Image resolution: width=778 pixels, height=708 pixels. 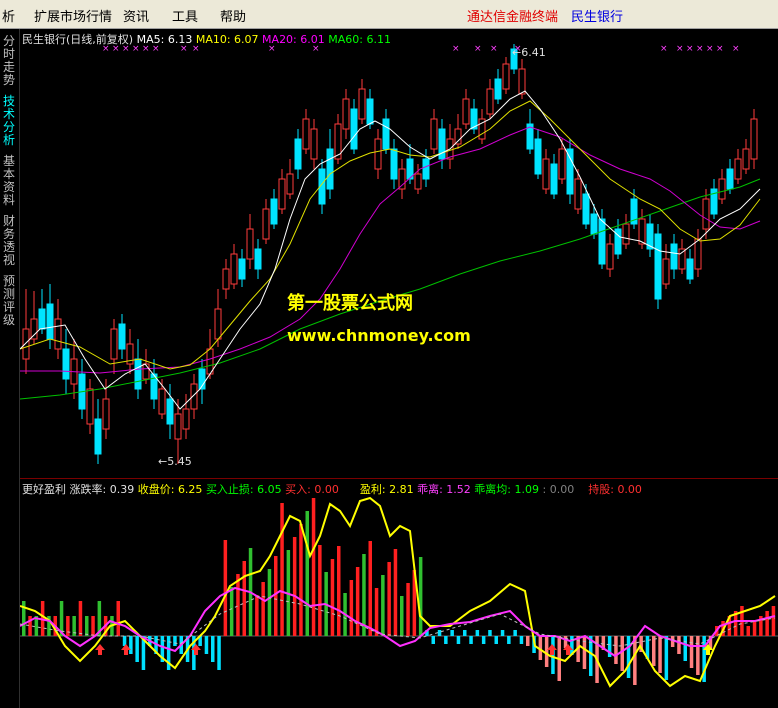 I want to click on close-label: 收盘价:, so click(x=156, y=489).